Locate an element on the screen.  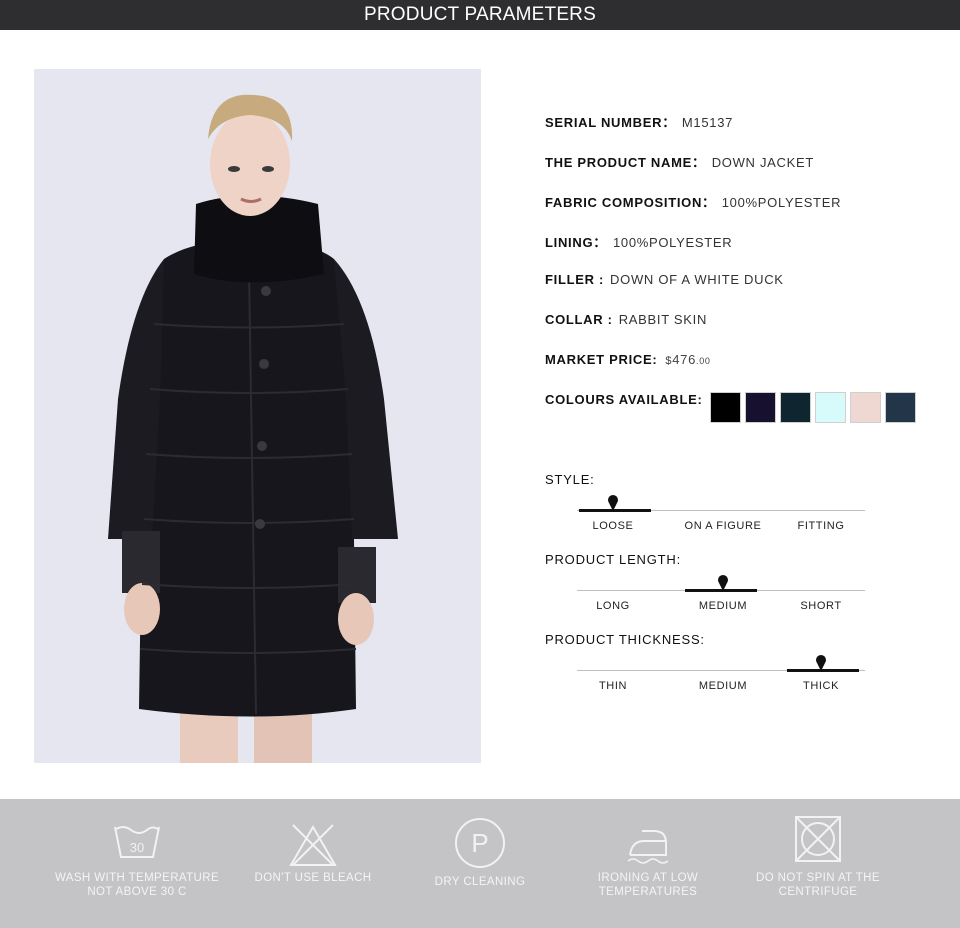
market-price-row: MARKET PRICE: $476.00 is located at coordinates (628, 359).